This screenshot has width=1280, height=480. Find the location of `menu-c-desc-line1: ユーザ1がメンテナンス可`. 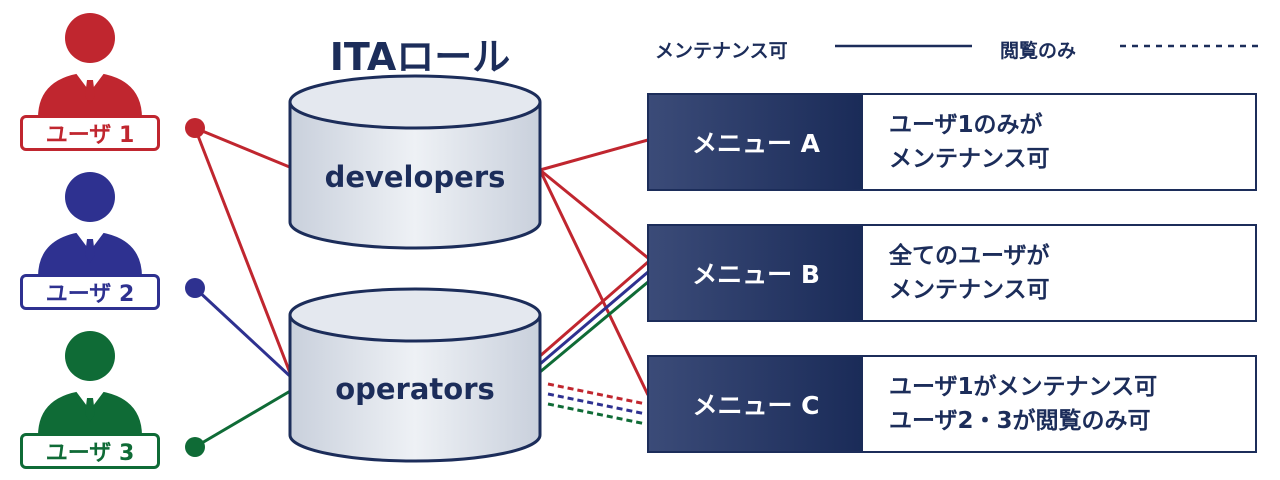

menu-c-desc-line1: ユーザ1がメンテナンス可 is located at coordinates (1023, 387).